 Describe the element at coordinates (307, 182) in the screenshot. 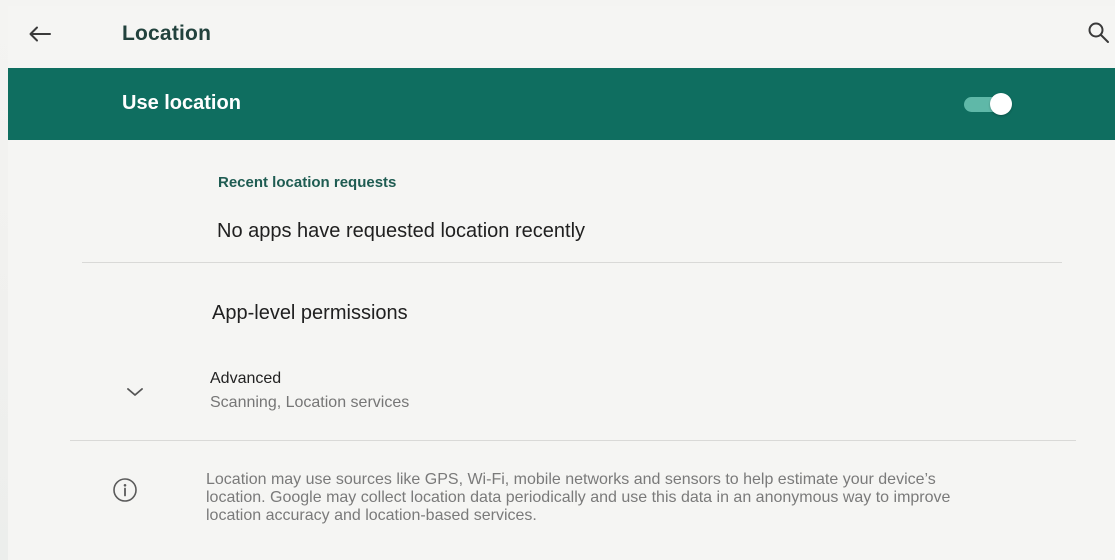

I see `recent-requests-header: Recent location requests` at that location.